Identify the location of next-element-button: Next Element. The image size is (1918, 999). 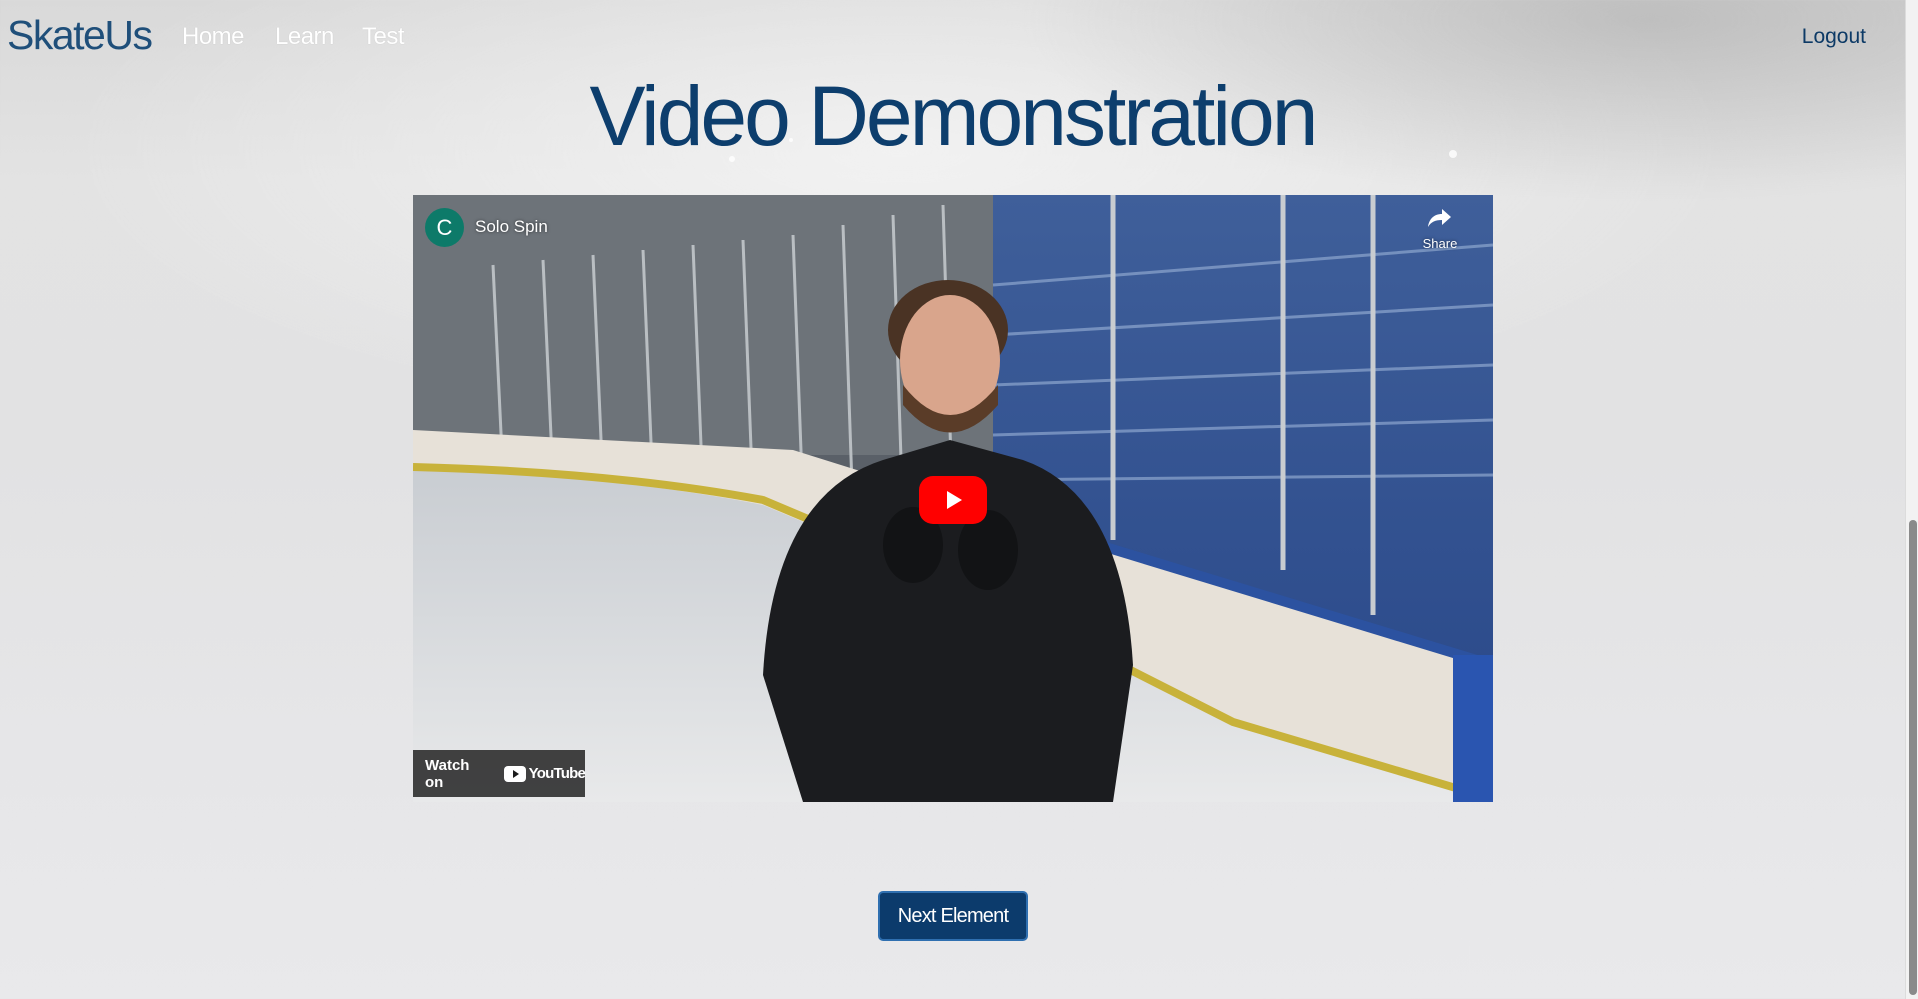
(953, 916).